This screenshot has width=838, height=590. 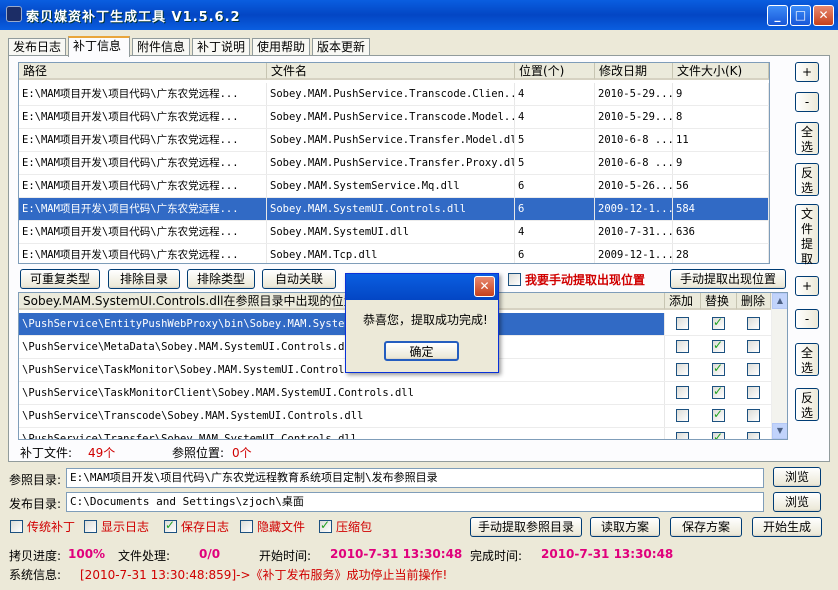 What do you see at coordinates (634, 71) in the screenshot?
I see `col-header-modified: 修改日期` at bounding box center [634, 71].